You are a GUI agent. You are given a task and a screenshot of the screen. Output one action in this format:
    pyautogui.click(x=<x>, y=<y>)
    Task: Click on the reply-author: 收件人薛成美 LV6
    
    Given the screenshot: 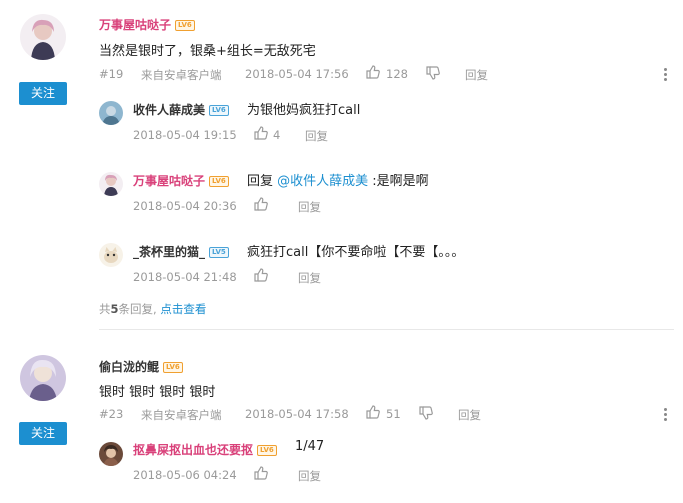 What is the action you would take?
    pyautogui.click(x=181, y=109)
    